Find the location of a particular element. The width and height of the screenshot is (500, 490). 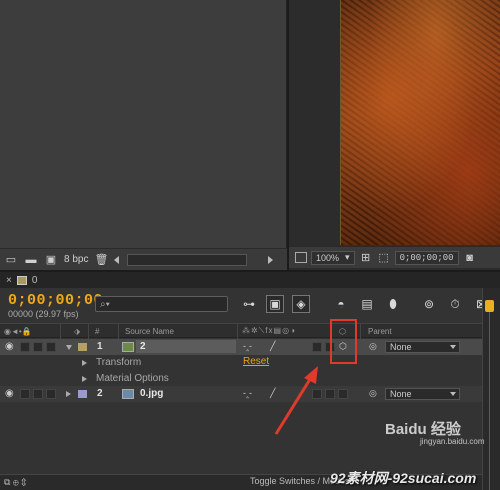

column-number: # is located at coordinates (97, 331).